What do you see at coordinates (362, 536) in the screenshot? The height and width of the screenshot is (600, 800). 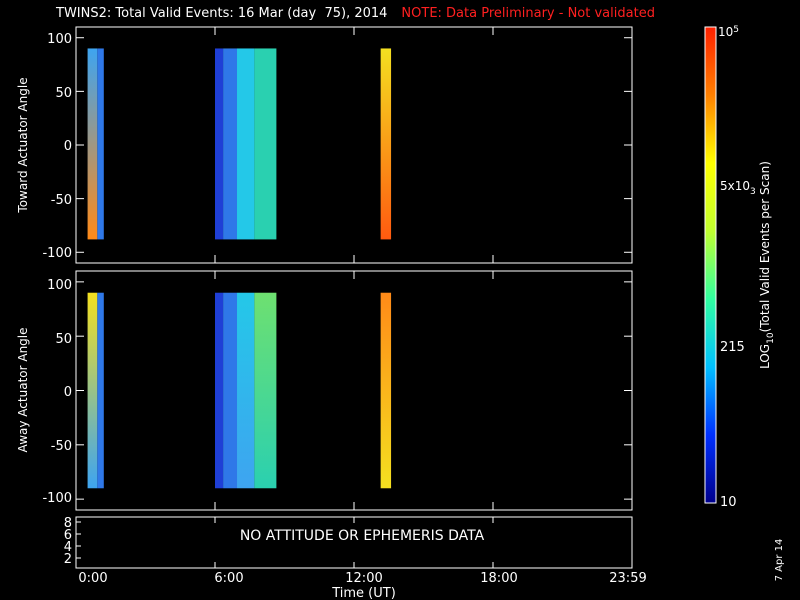 I see `no-data-message: NO ATTITUDE OR EPHEMERIS DATA` at bounding box center [362, 536].